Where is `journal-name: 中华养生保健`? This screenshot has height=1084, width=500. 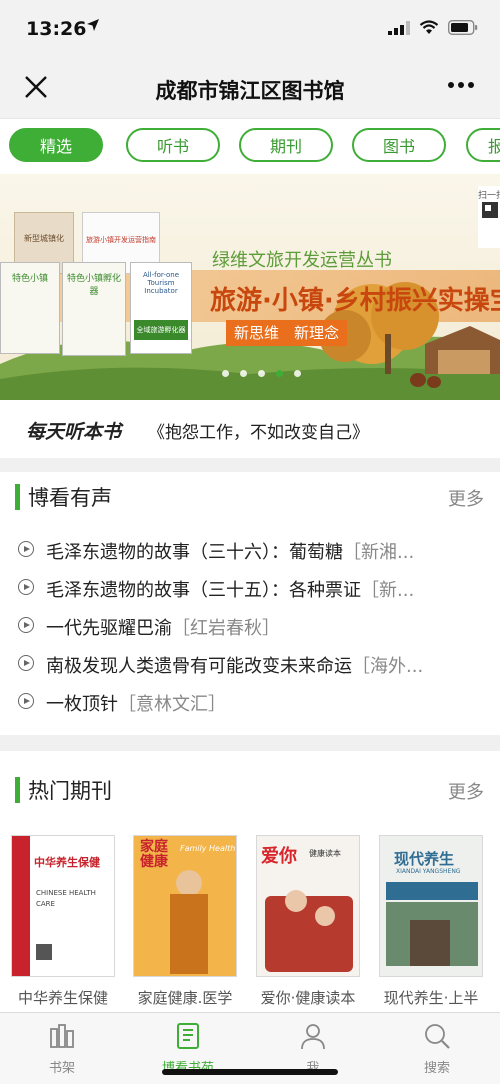 journal-name: 中华养生保健 is located at coordinates (62, 998).